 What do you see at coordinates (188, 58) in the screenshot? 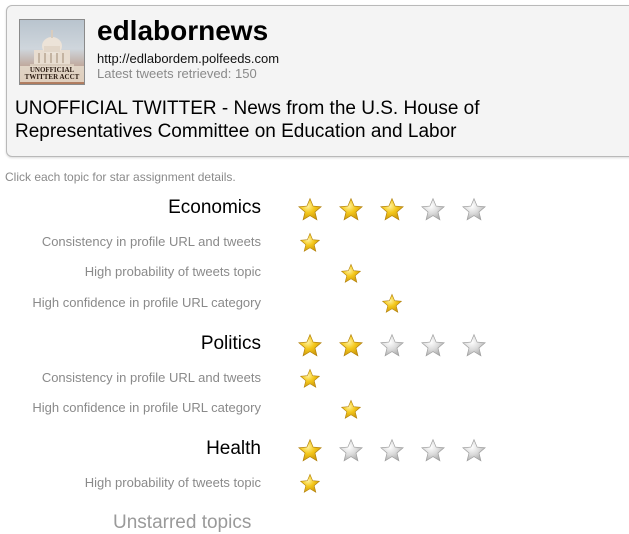
I see `profile-url: http://edlabordem.polfeeds.com` at bounding box center [188, 58].